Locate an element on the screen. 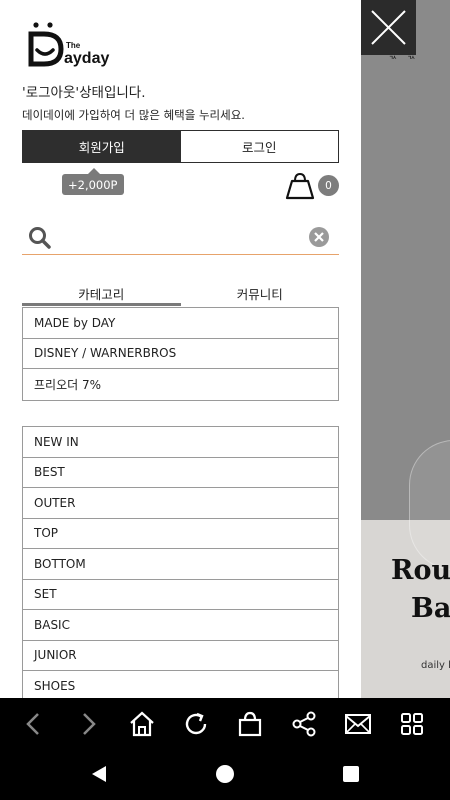 The width and height of the screenshot is (450, 800). forward-arrow-icon is located at coordinates (89, 723).